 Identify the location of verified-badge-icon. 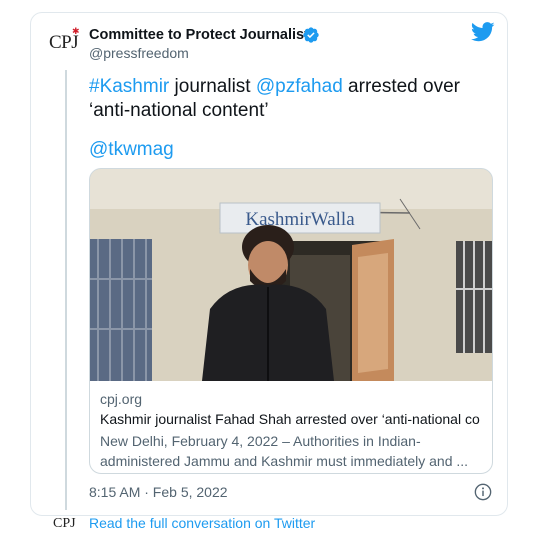
(311, 35).